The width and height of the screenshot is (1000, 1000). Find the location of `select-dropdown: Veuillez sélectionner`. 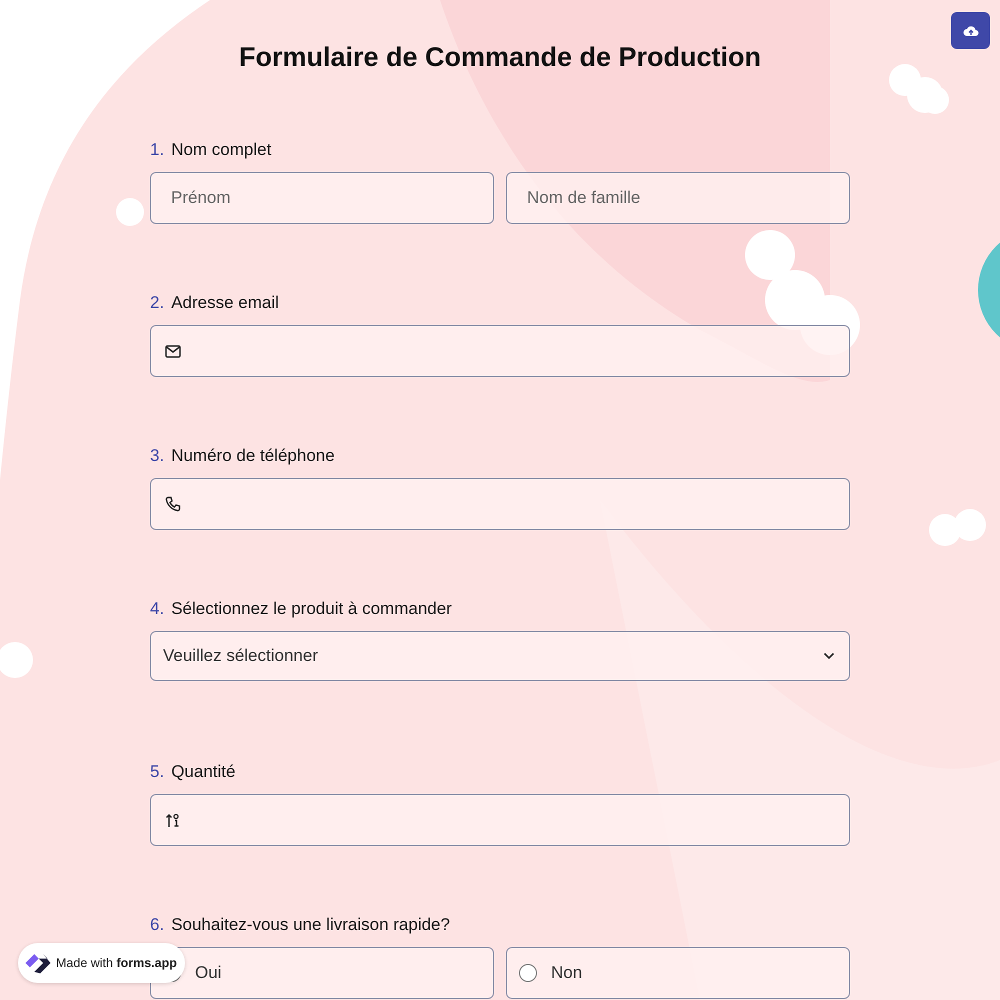

select-dropdown: Veuillez sélectionner is located at coordinates (500, 656).